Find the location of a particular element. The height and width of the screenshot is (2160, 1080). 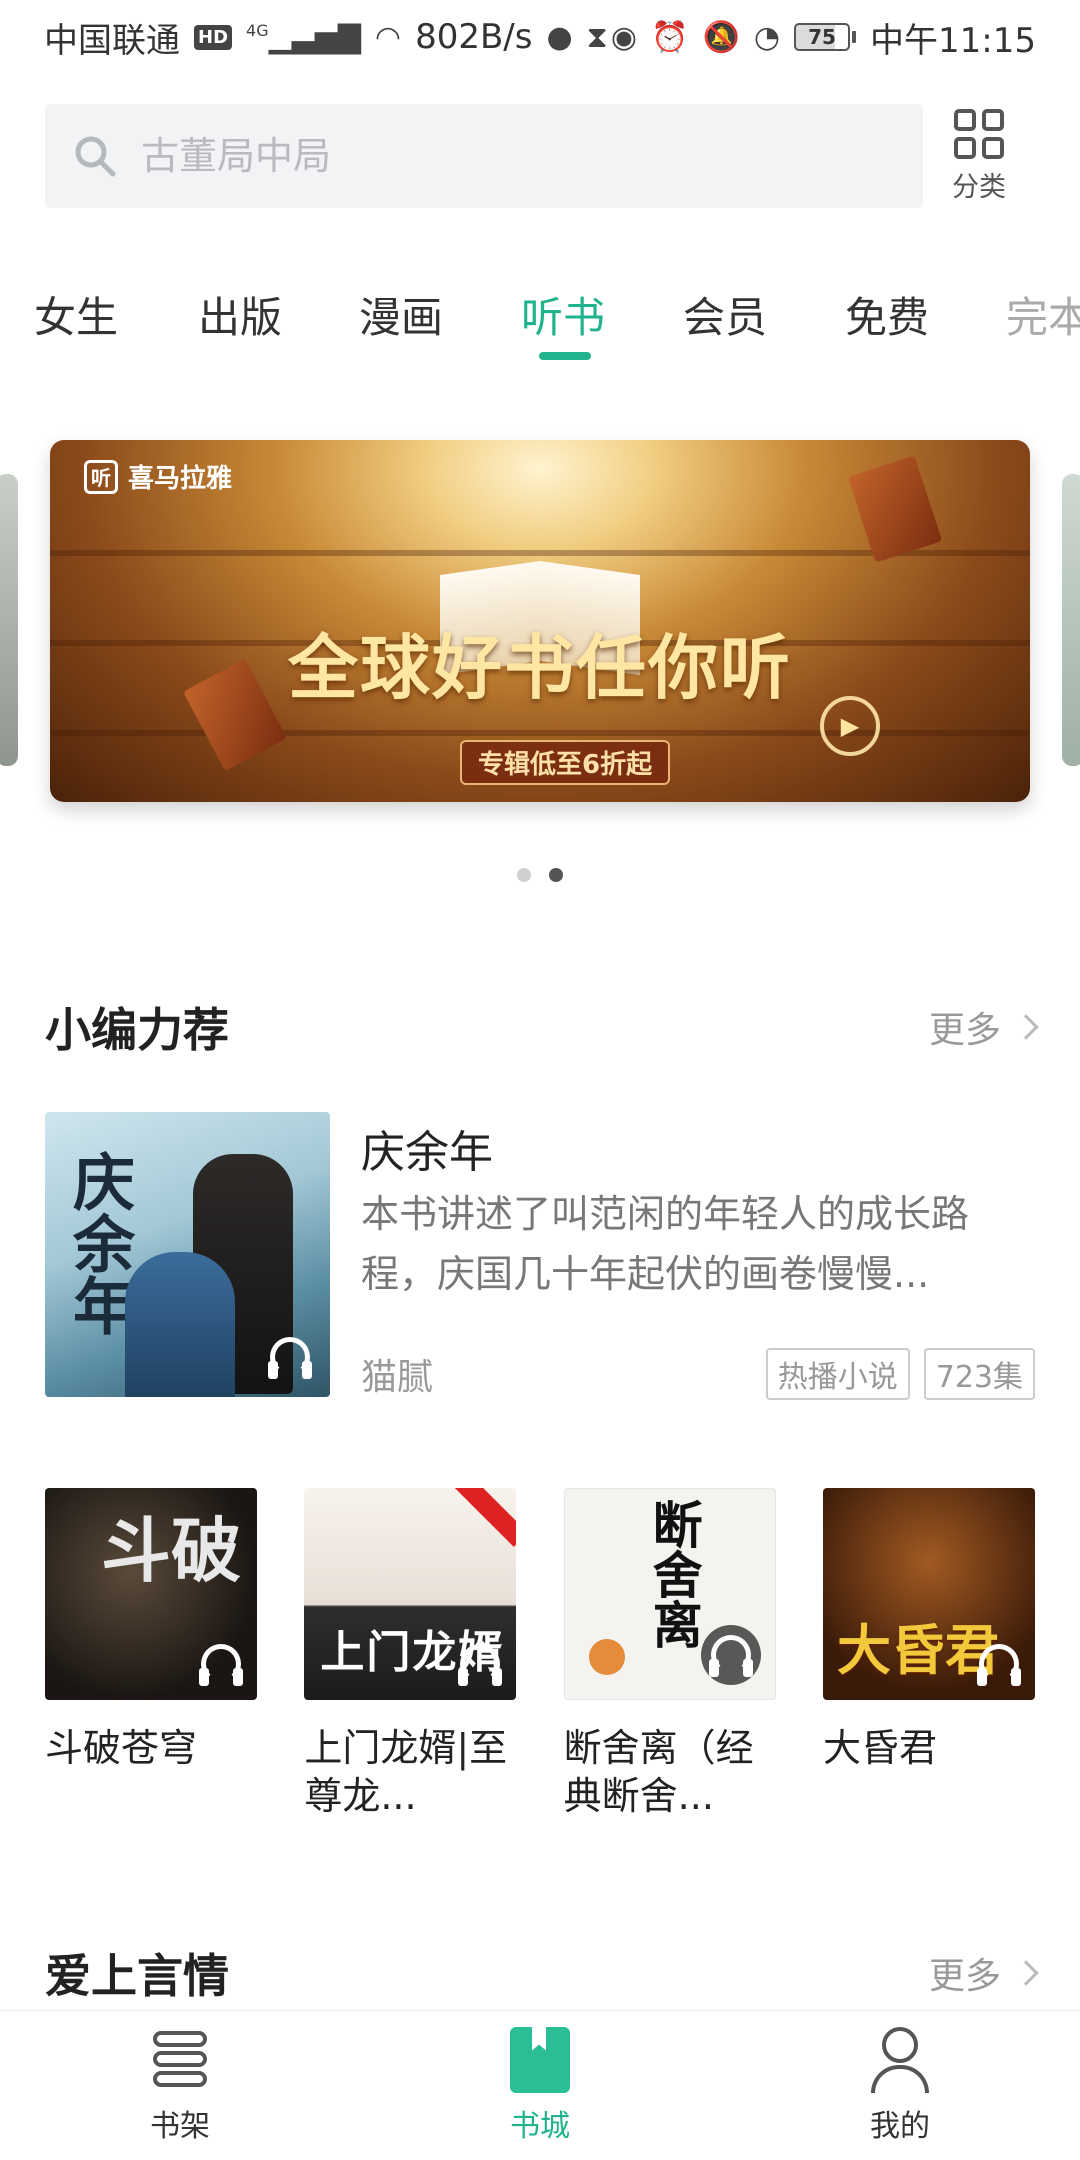

ximalaya-logo: 听 喜马拉雅 is located at coordinates (158, 476).